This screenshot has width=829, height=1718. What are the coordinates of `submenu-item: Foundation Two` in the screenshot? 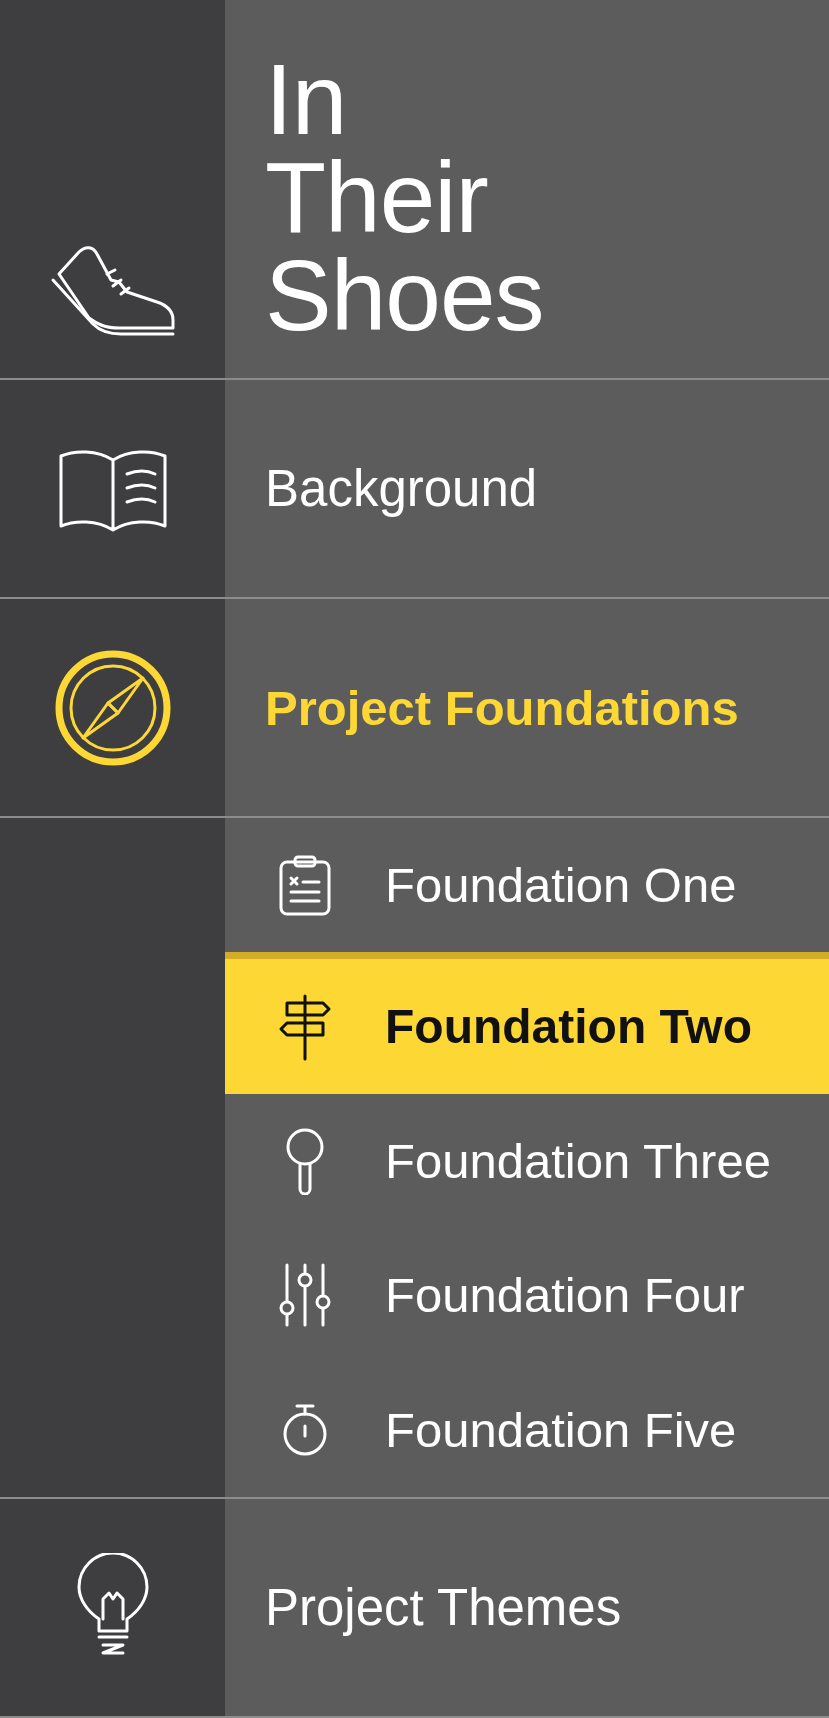 It's located at (527, 1023).